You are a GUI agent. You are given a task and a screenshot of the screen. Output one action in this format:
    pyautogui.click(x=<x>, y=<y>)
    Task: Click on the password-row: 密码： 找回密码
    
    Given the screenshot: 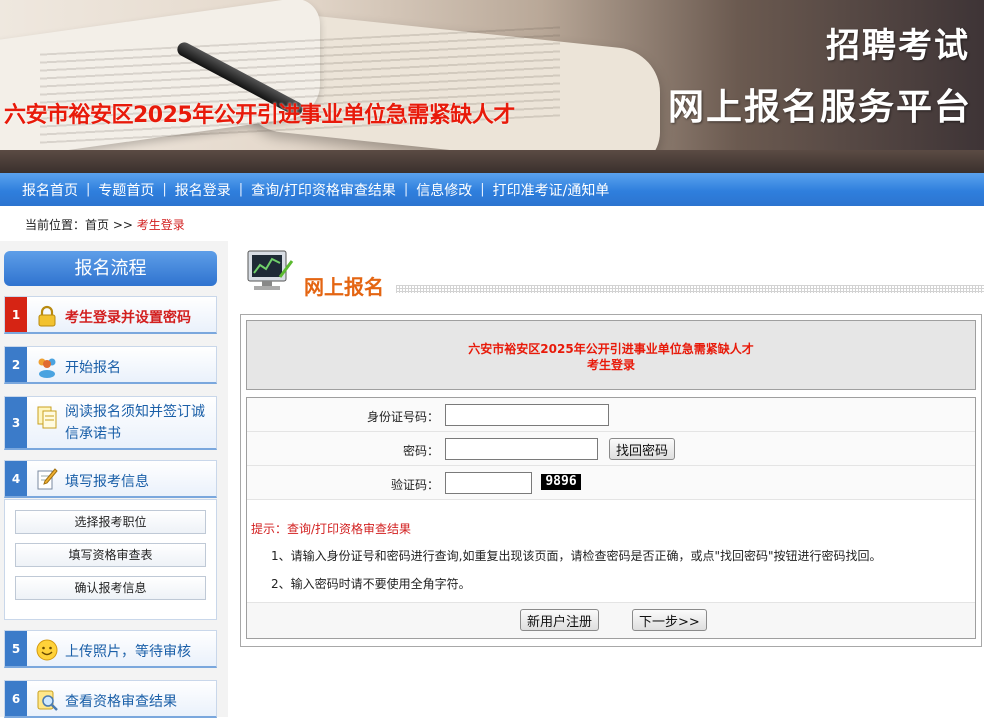 What is the action you would take?
    pyautogui.click(x=611, y=449)
    